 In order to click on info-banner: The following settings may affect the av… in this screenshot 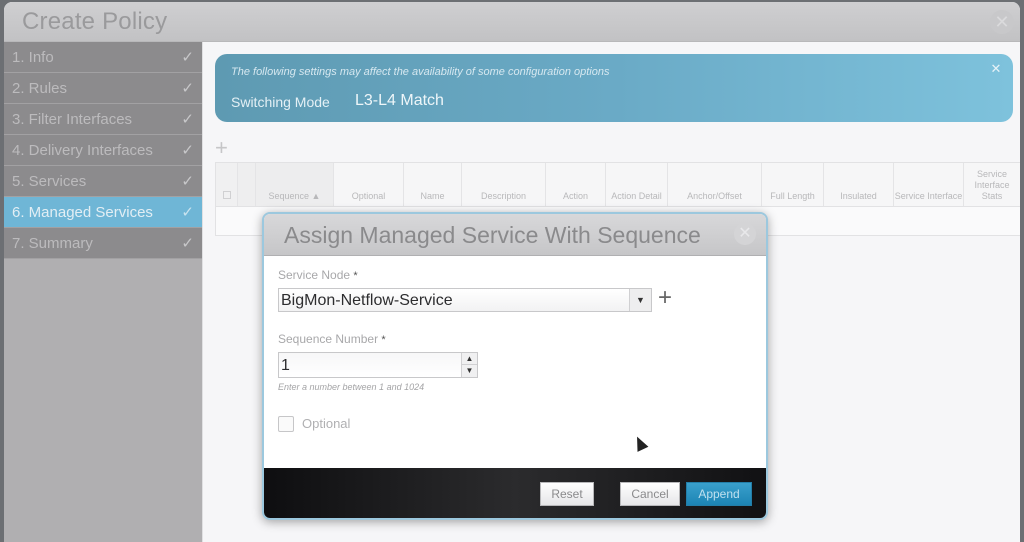, I will do `click(614, 88)`.